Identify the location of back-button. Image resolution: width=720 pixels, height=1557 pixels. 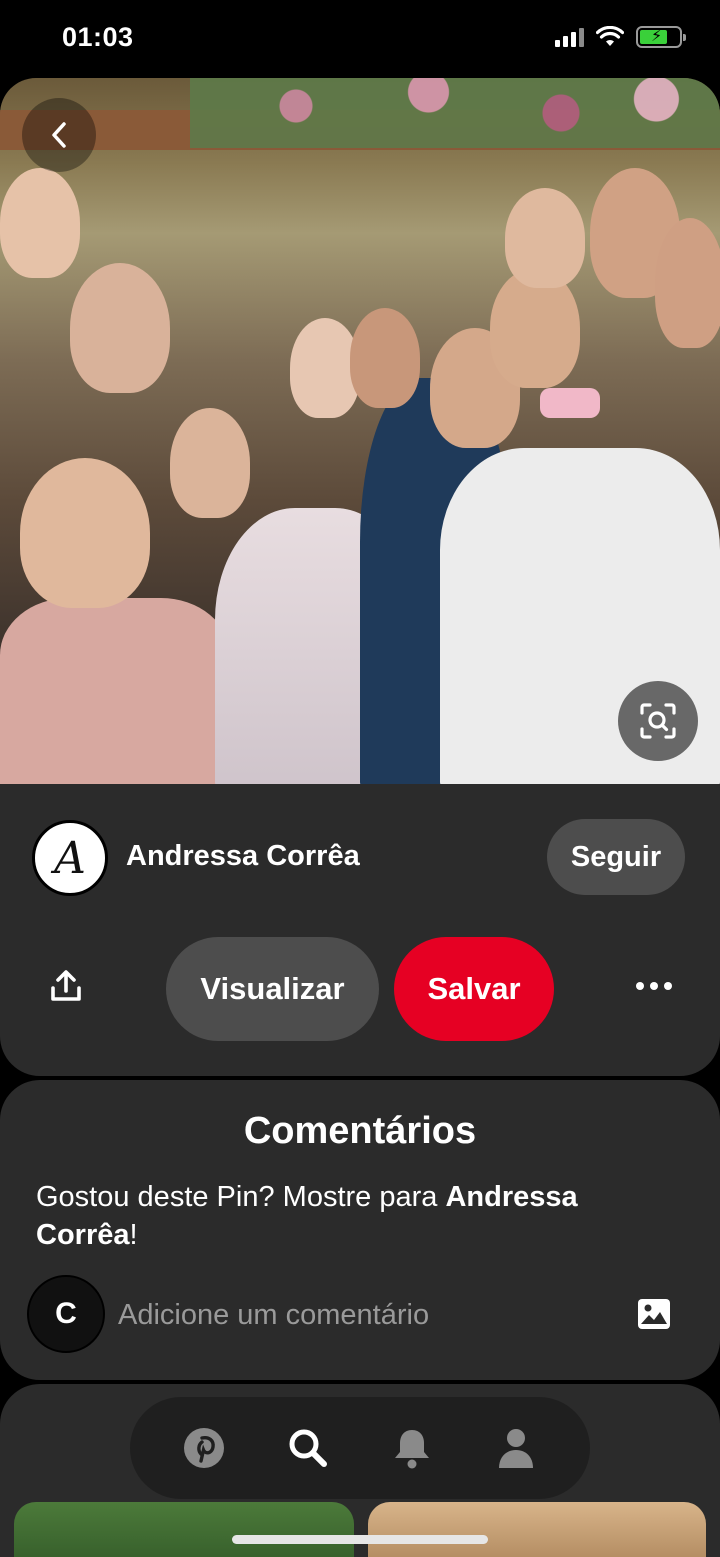
(59, 135).